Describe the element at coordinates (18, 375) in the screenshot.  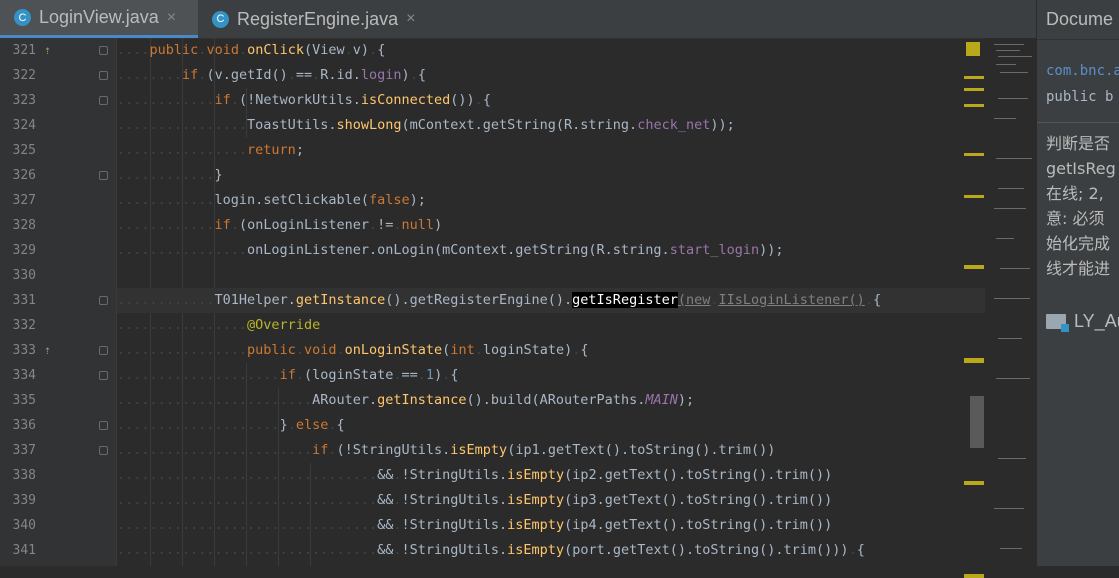
I see `line-number: 334` at that location.